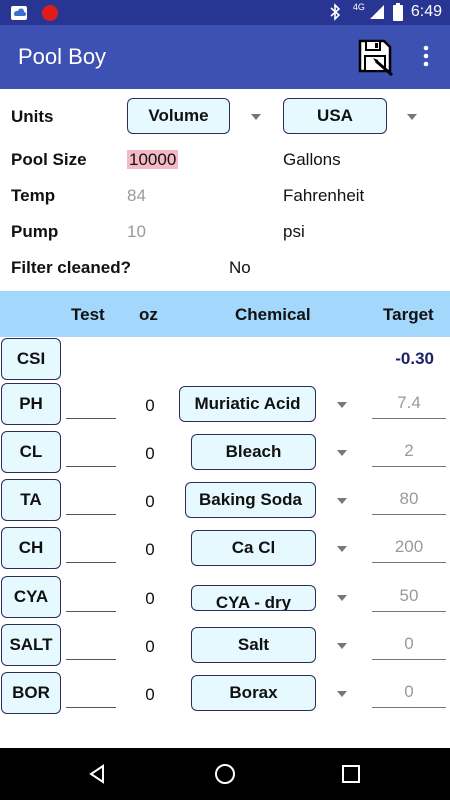 The image size is (450, 800). Describe the element at coordinates (150, 694) in the screenshot. I see `bor-oz-value: 0` at that location.